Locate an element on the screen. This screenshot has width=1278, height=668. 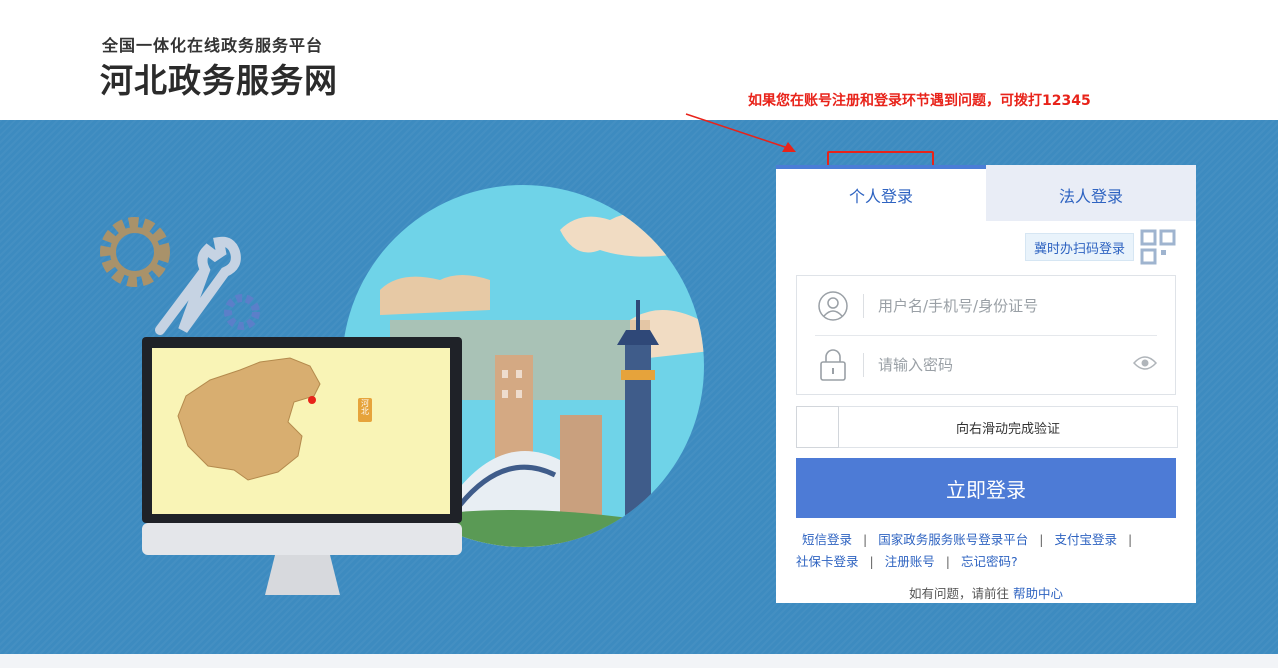
sms-login-link: 短信登录 is located at coordinates (827, 539).